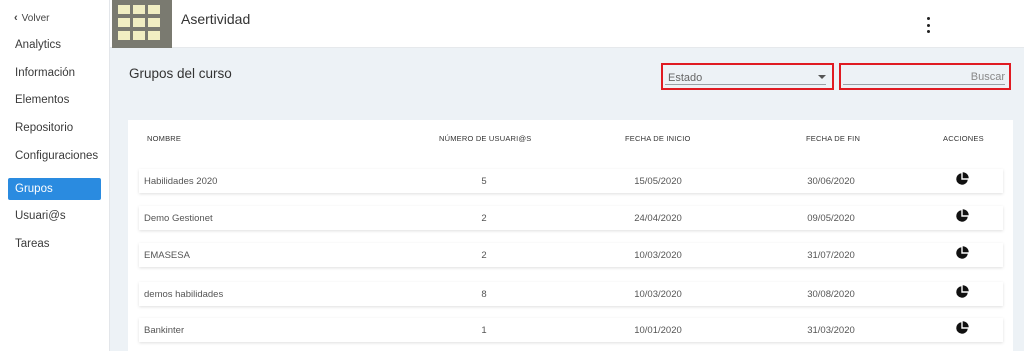  What do you see at coordinates (180, 73) in the screenshot?
I see `page-title: Grupos del curso` at bounding box center [180, 73].